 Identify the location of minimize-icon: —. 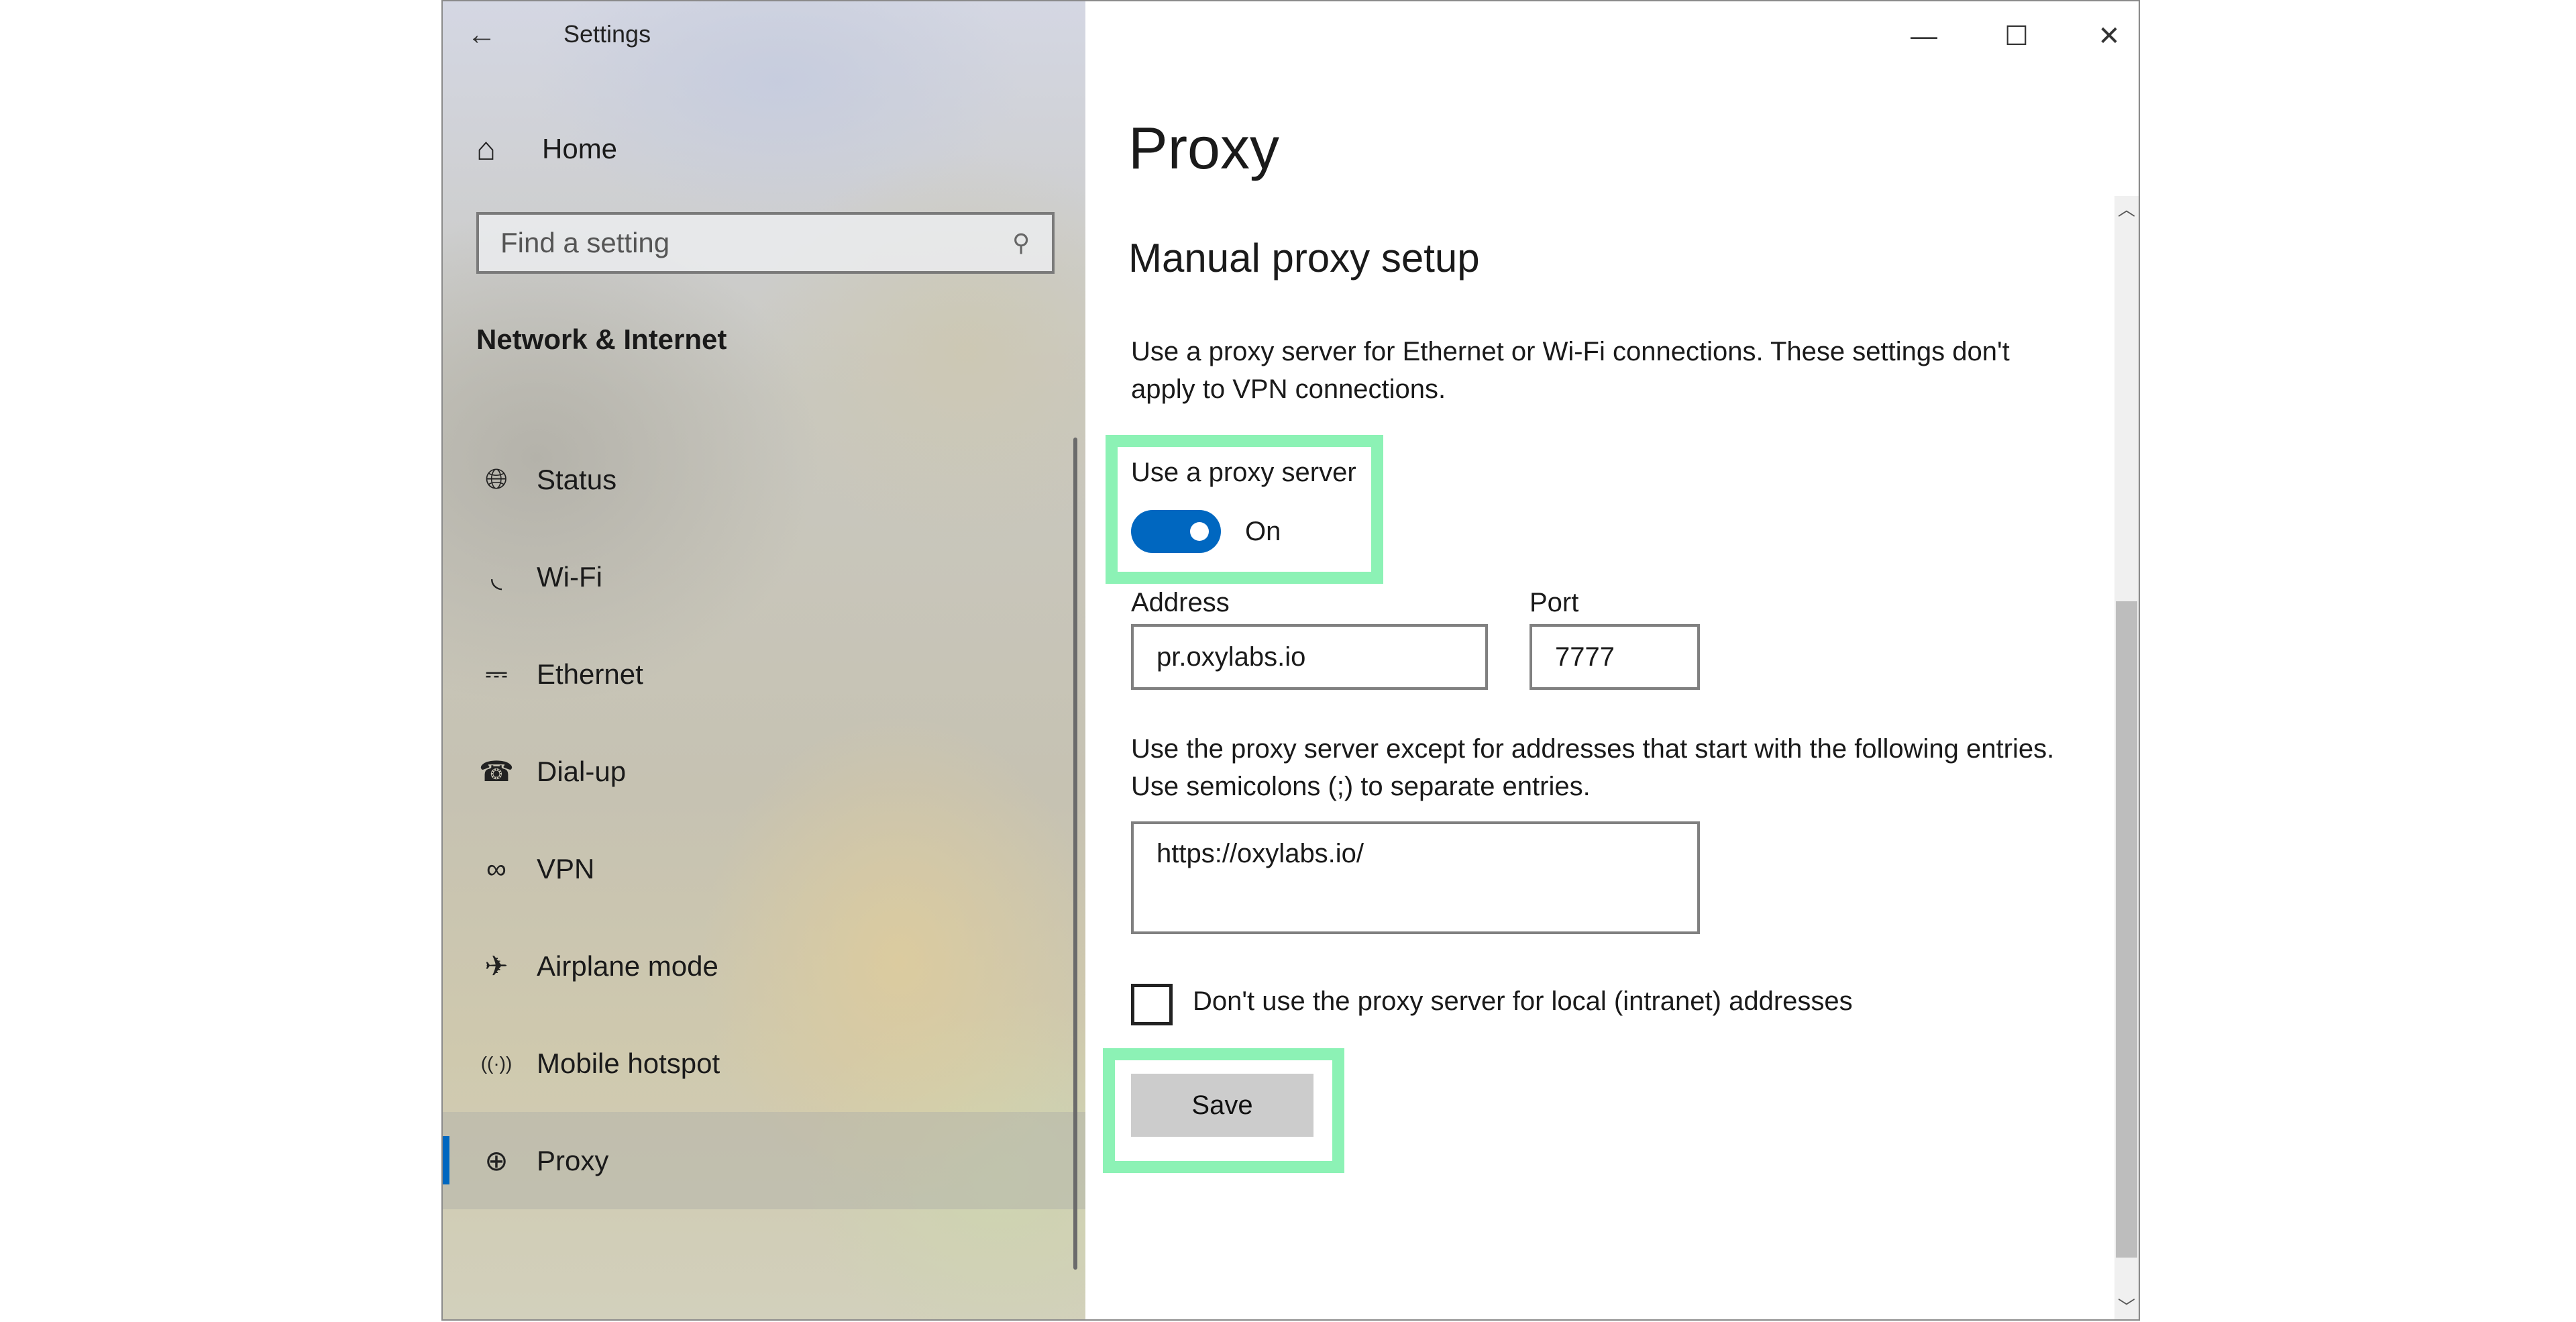
(1924, 36).